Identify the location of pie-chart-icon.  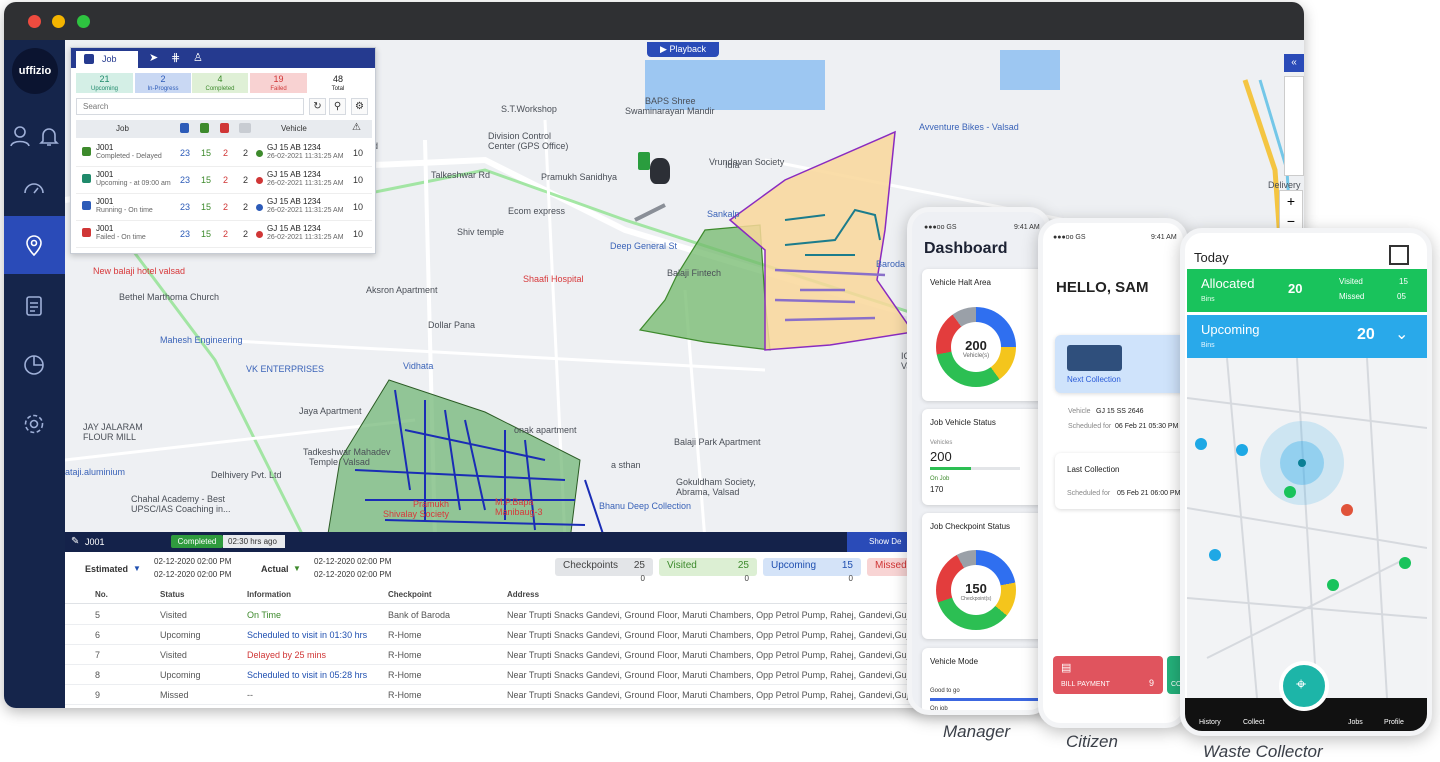
(34, 365).